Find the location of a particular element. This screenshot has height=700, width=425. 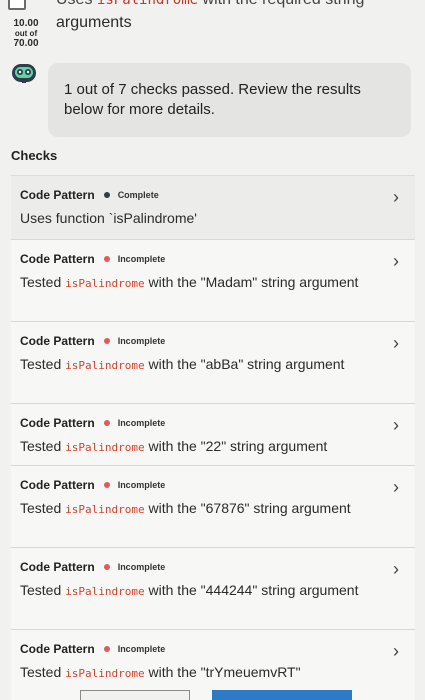

check-desc-suffix: with the "Madam" string argument is located at coordinates (253, 282).